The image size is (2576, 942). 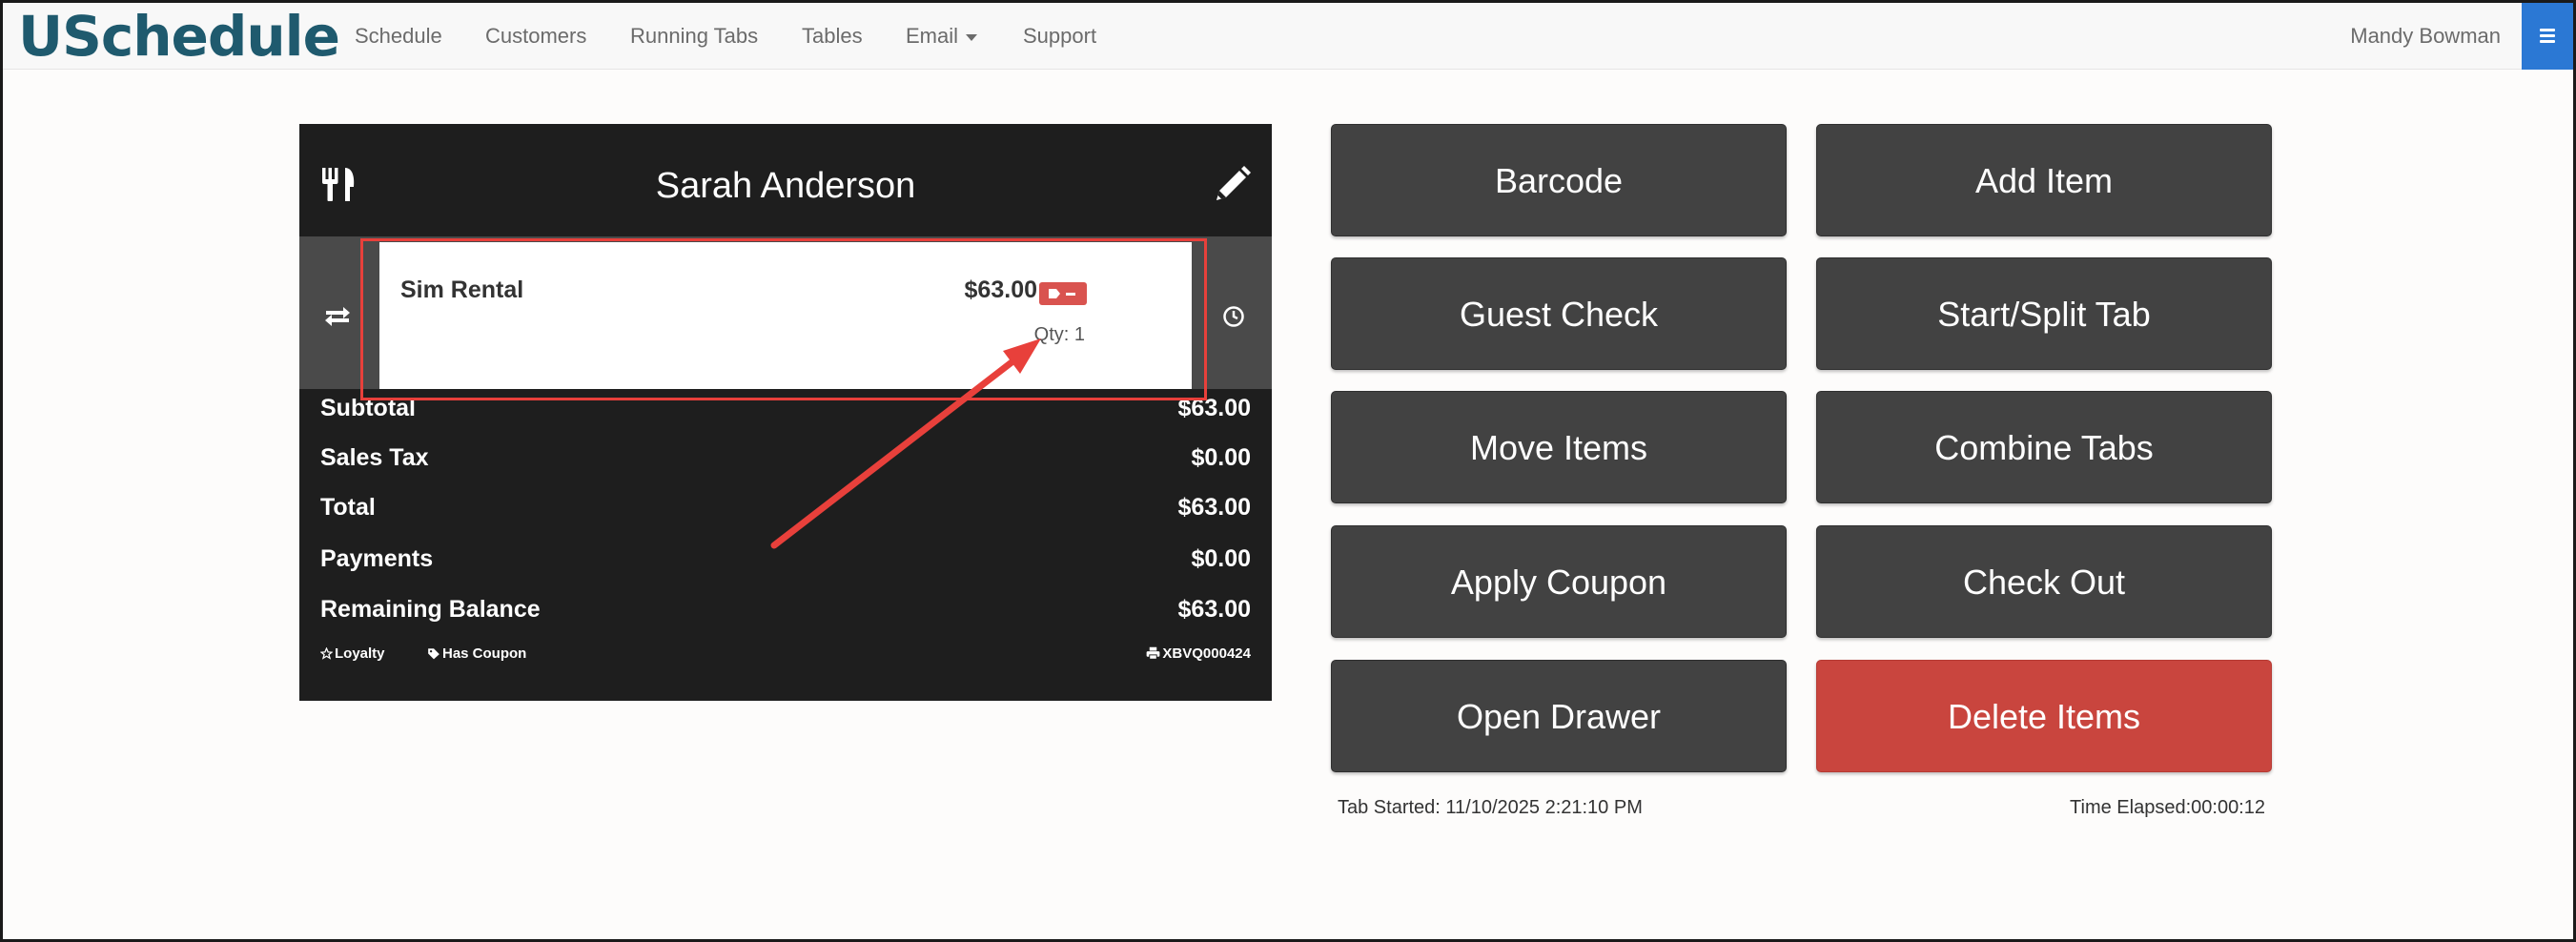 What do you see at coordinates (431, 609) in the screenshot?
I see `remaining-balance-label: Remaining Balance` at bounding box center [431, 609].